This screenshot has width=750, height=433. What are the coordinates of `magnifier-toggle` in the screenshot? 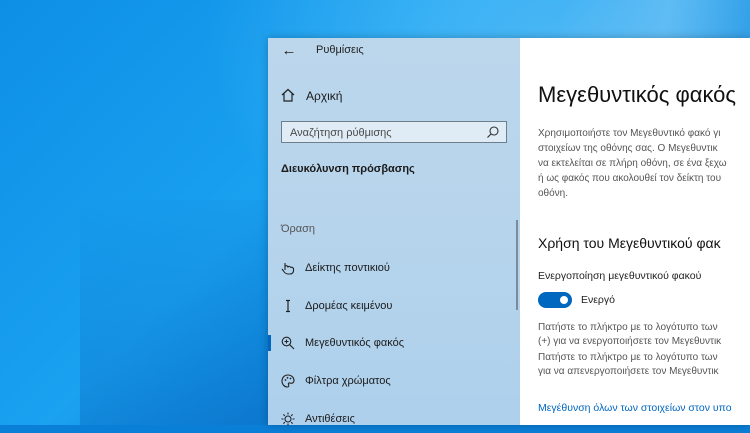 It's located at (555, 300).